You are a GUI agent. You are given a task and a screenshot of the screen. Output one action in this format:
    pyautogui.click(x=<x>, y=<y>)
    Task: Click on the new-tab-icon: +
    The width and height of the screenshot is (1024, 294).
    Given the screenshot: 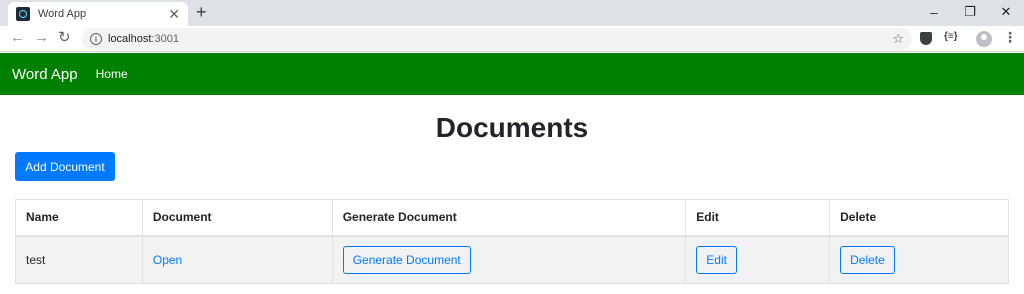 What is the action you would take?
    pyautogui.click(x=201, y=12)
    